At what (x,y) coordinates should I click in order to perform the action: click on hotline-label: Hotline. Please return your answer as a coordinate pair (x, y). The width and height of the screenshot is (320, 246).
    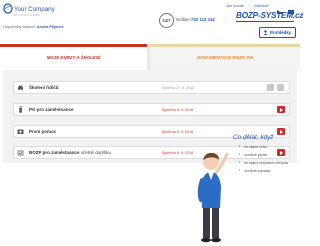
    Looking at the image, I should click on (183, 19).